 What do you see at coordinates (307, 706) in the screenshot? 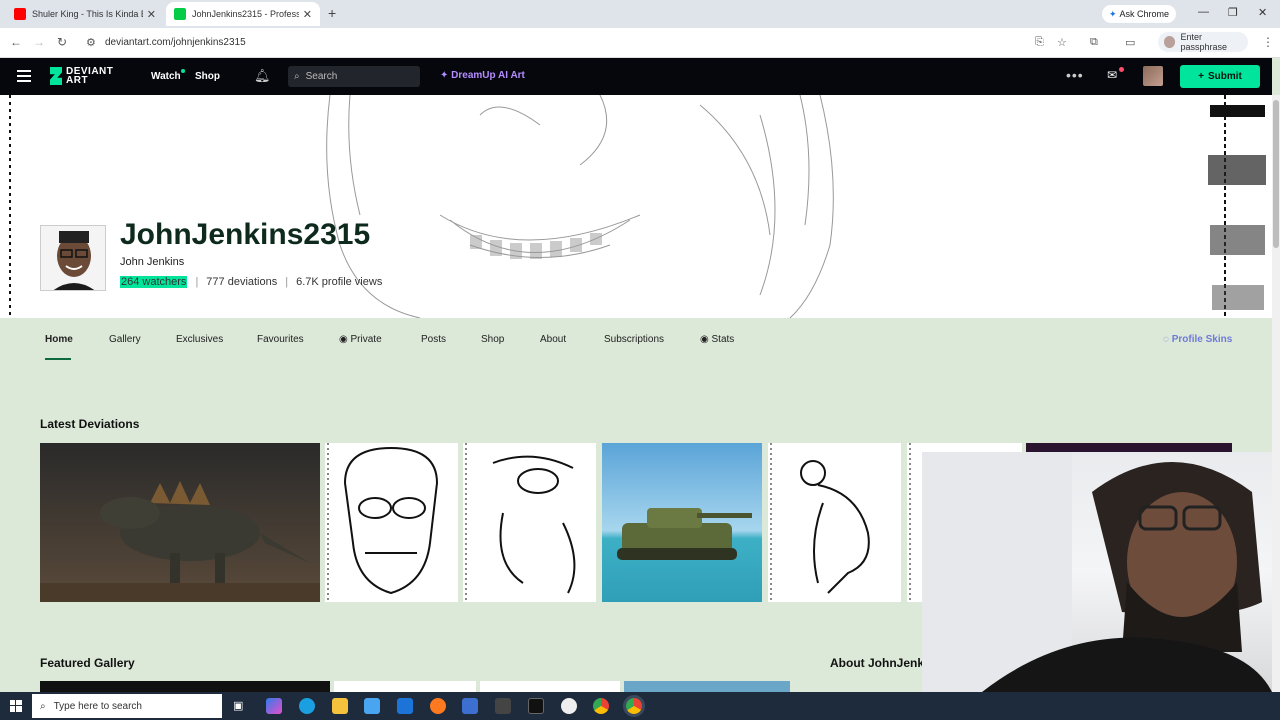
I see `edge-icon` at bounding box center [307, 706].